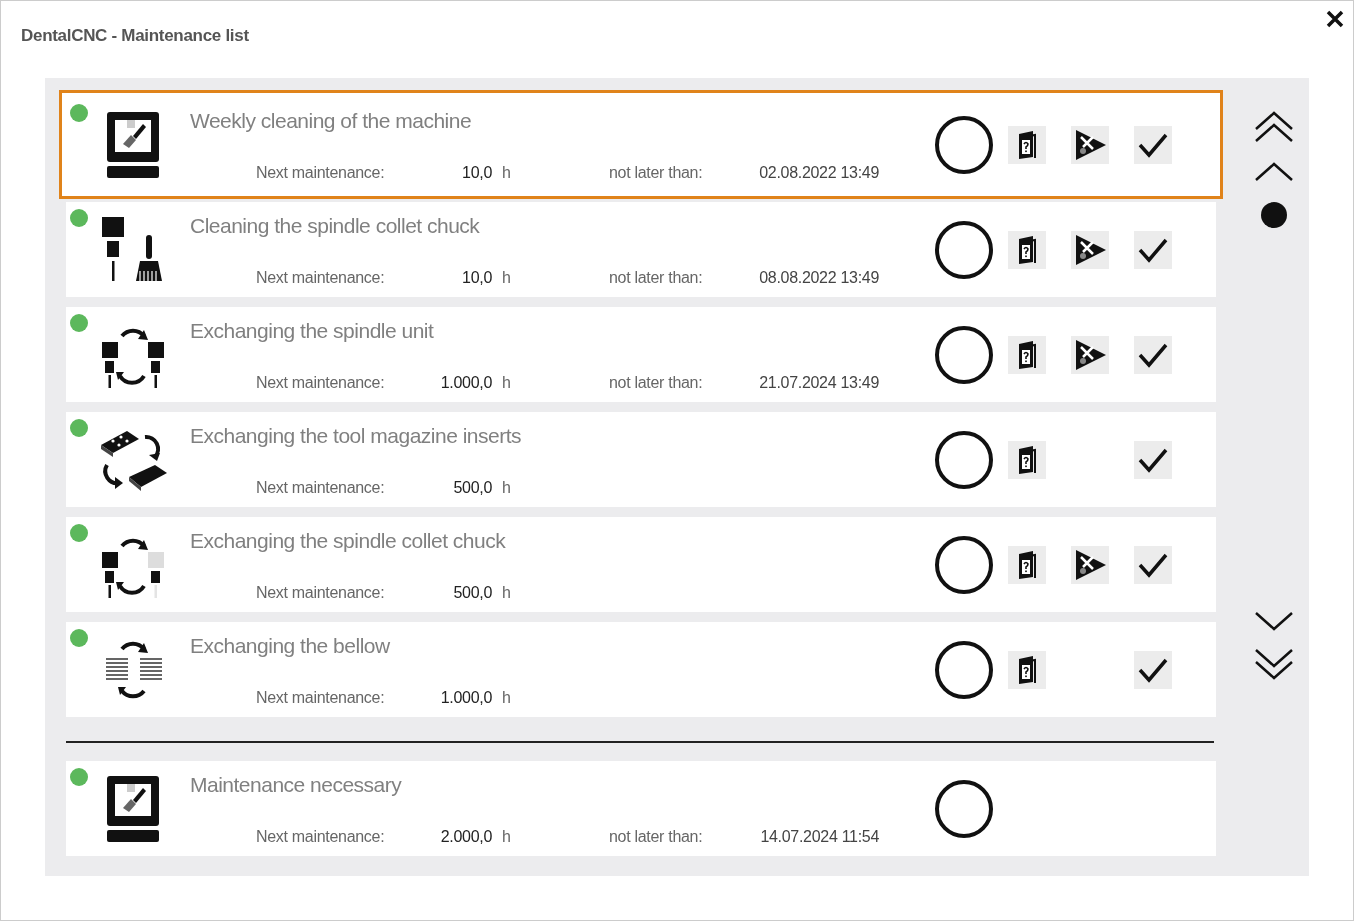  What do you see at coordinates (641, 144) in the screenshot?
I see `task-row: Weekly cleaning of the machine Next maintenance: 10,0 h not later than: 02.08.2022 13:49` at bounding box center [641, 144].